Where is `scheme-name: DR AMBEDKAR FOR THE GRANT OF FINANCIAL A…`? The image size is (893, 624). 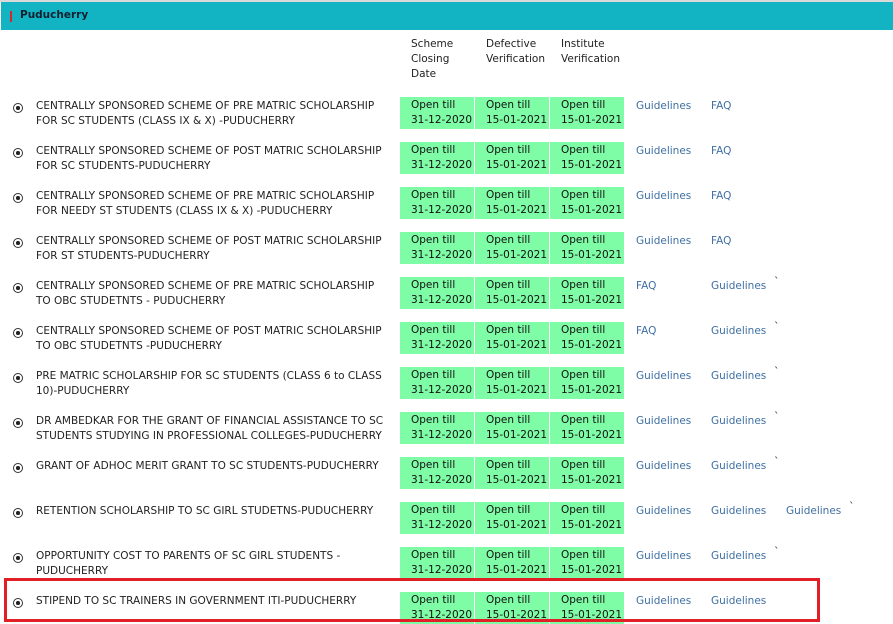 scheme-name: DR AMBEDKAR FOR THE GRANT OF FINANCIAL A… is located at coordinates (210, 428).